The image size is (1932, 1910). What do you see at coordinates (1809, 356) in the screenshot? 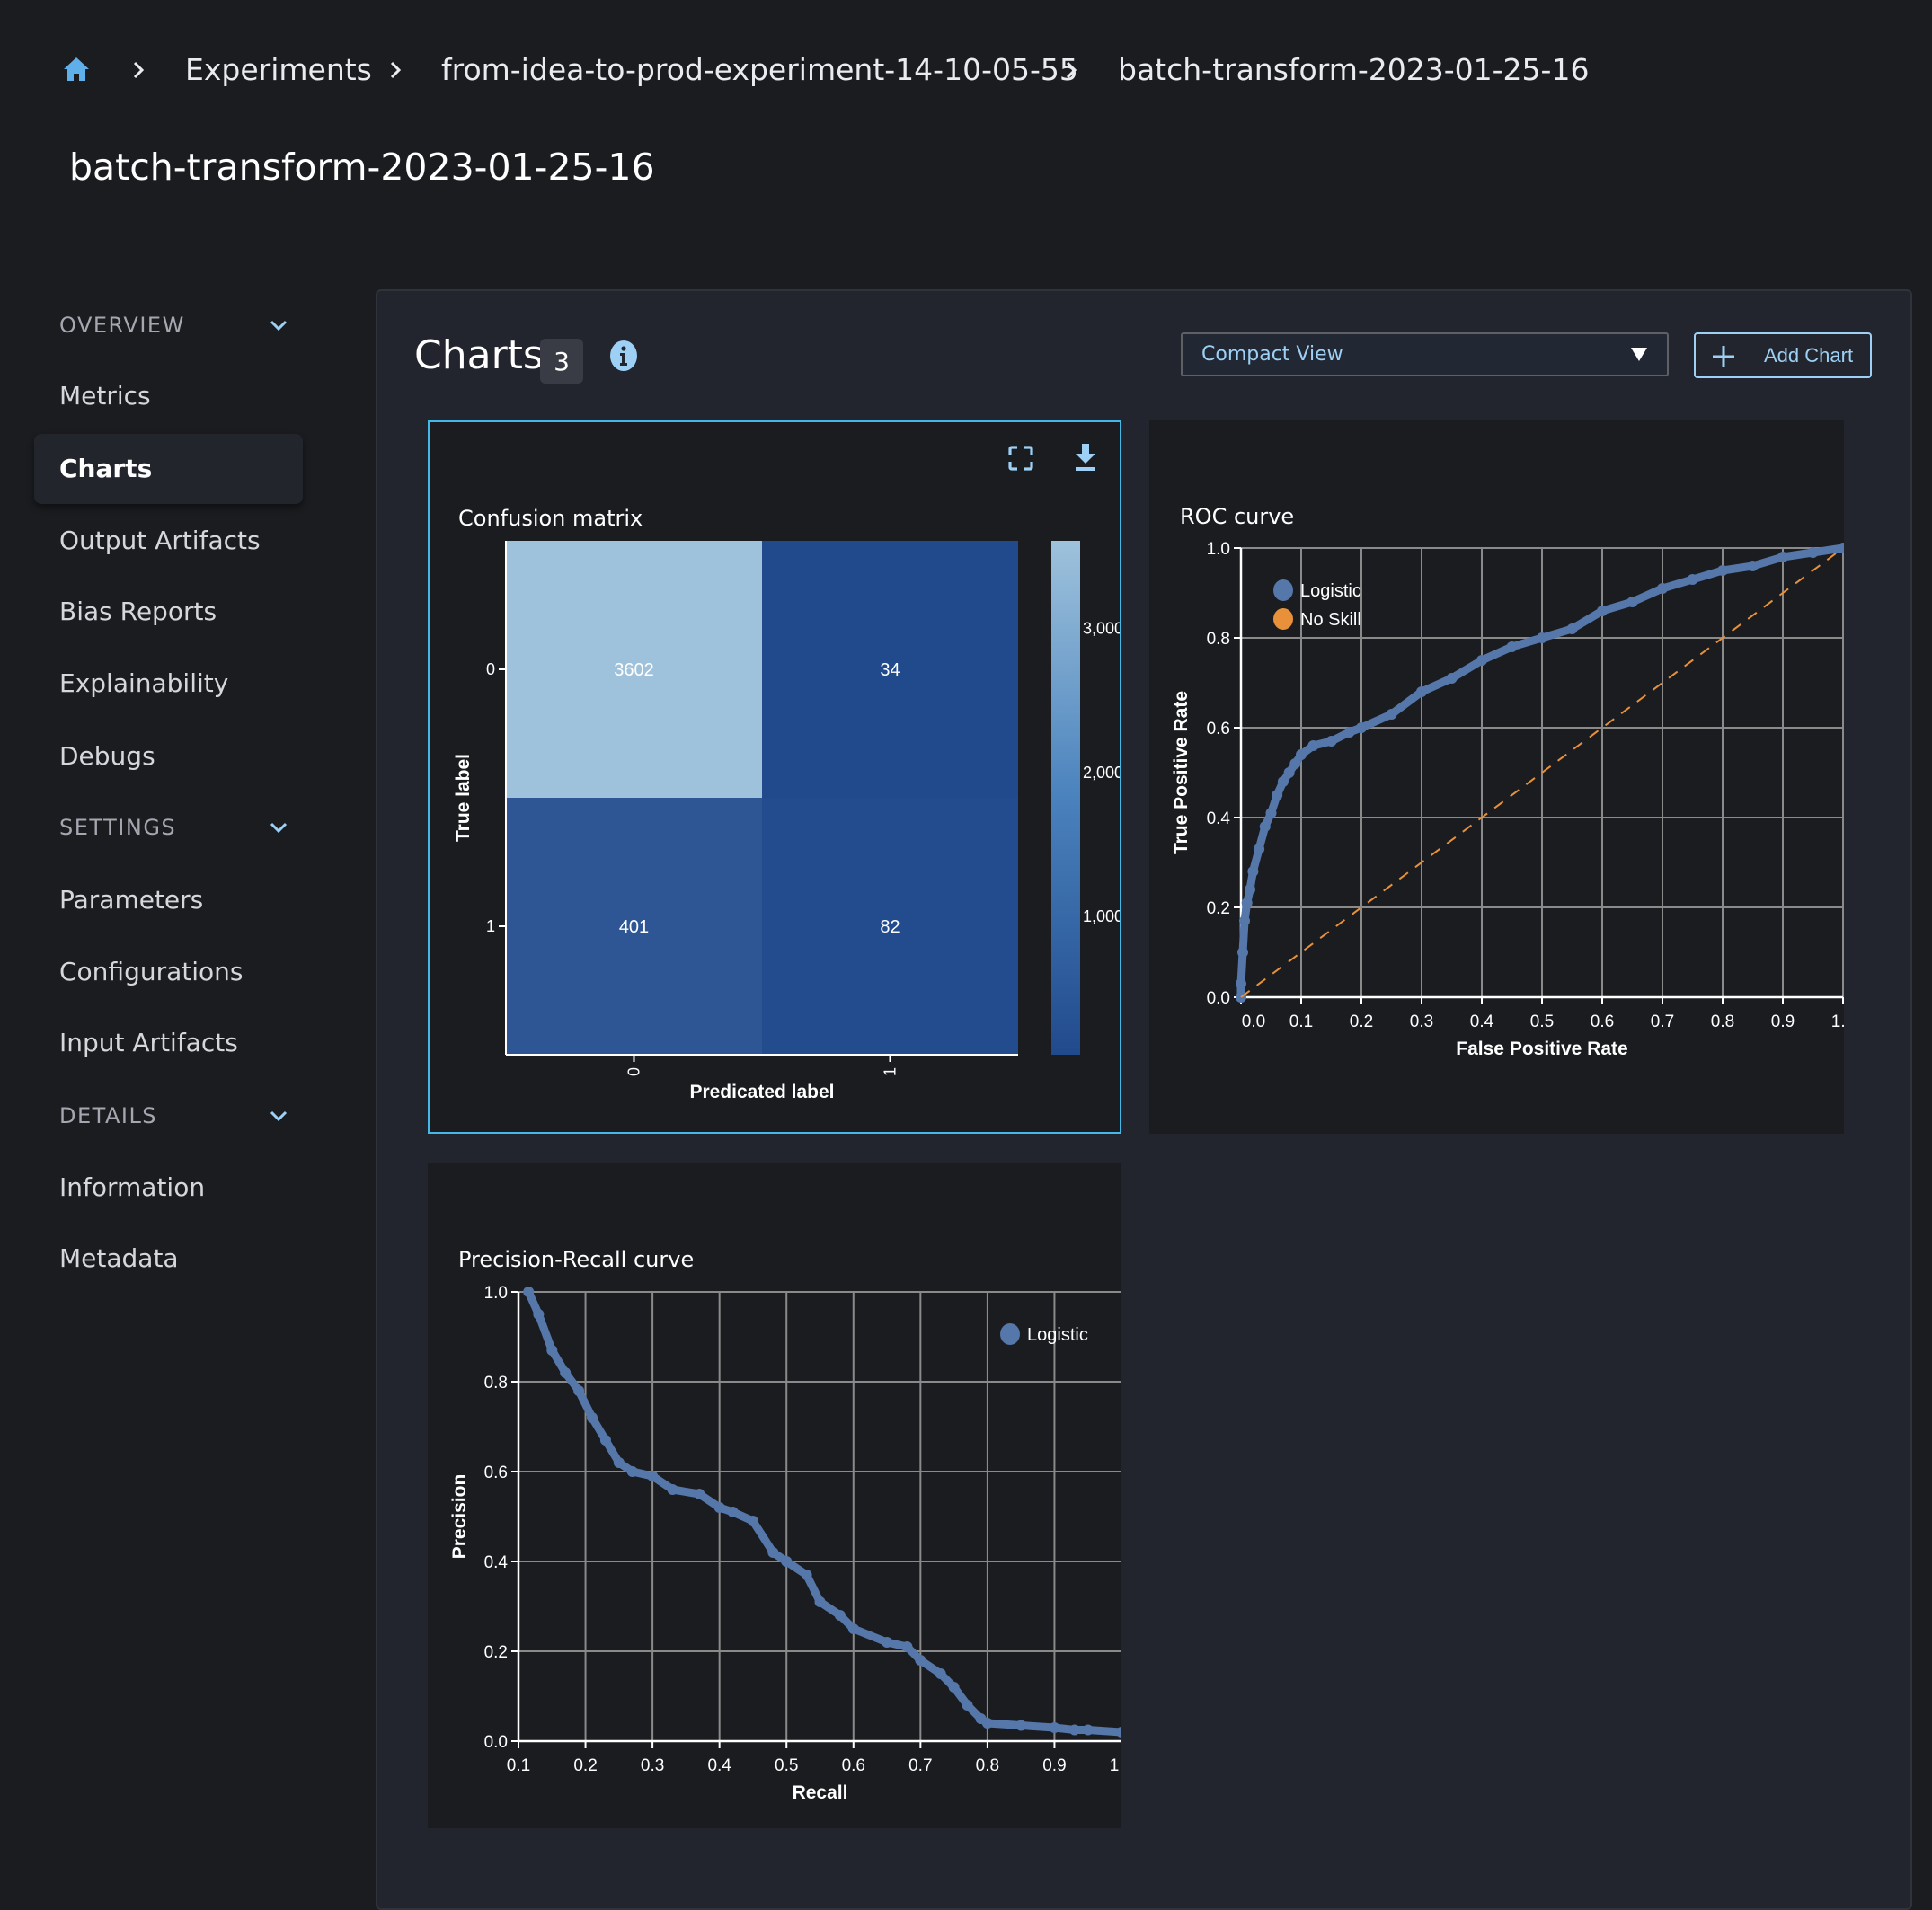
I see `add-chart-label: Add Chart` at bounding box center [1809, 356].